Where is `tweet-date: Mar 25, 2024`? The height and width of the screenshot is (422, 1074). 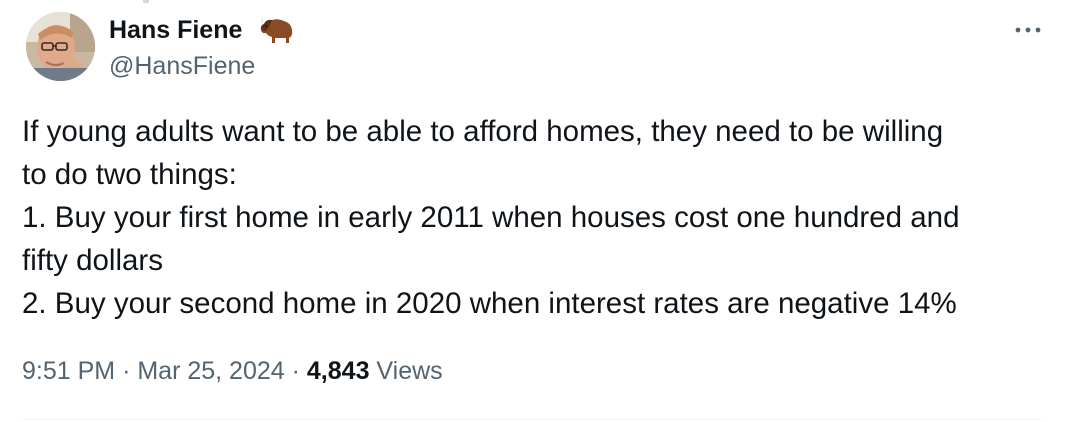
tweet-date: Mar 25, 2024 is located at coordinates (210, 371).